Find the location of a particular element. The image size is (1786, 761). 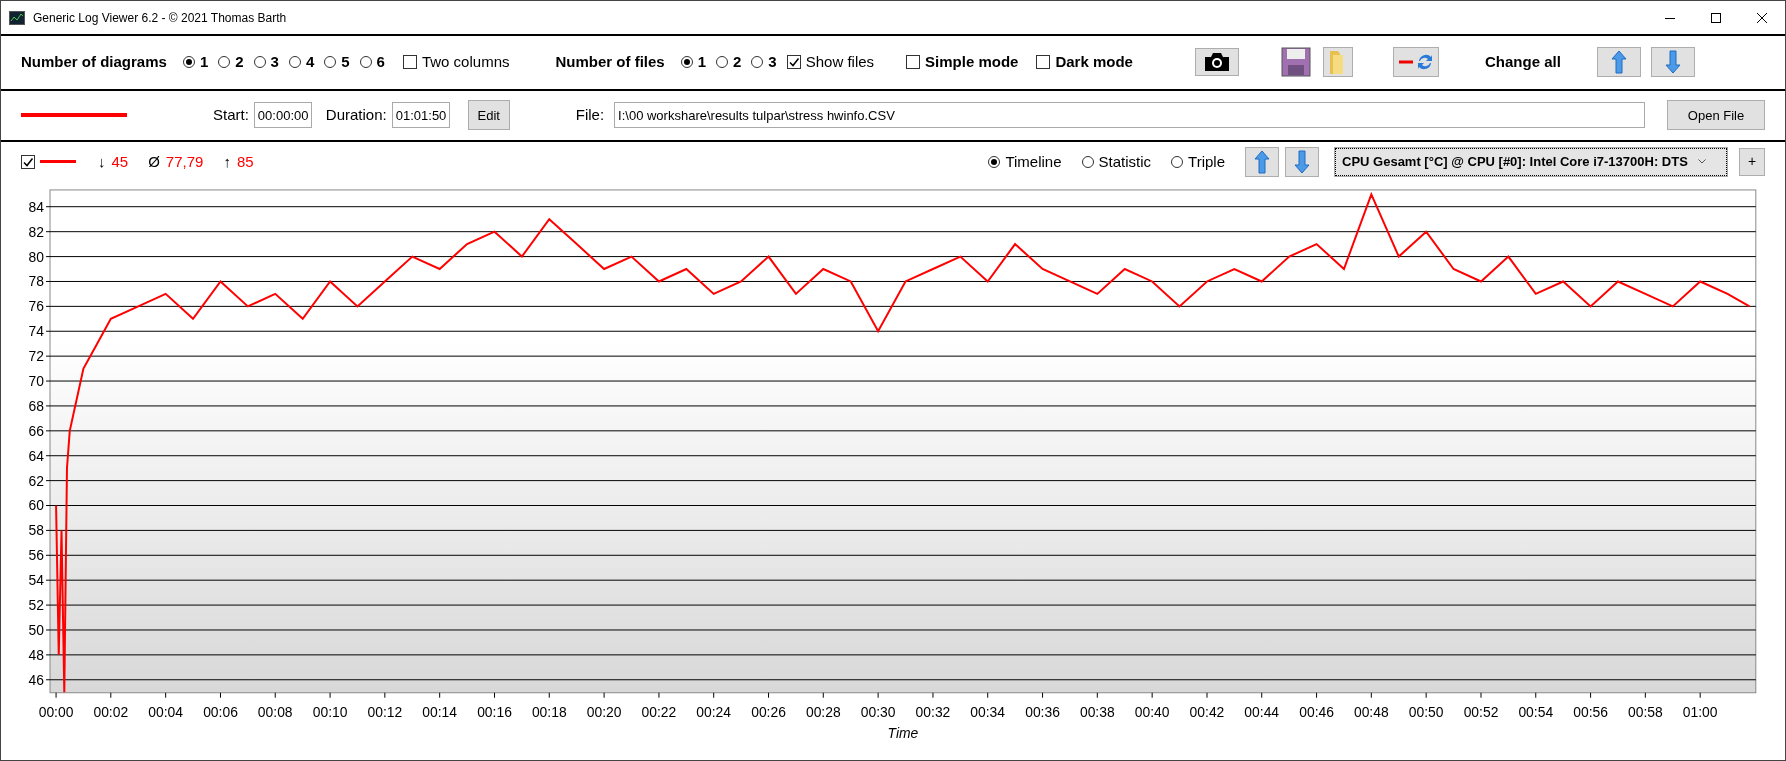

x-tick-label: 00:16 is located at coordinates (494, 711).